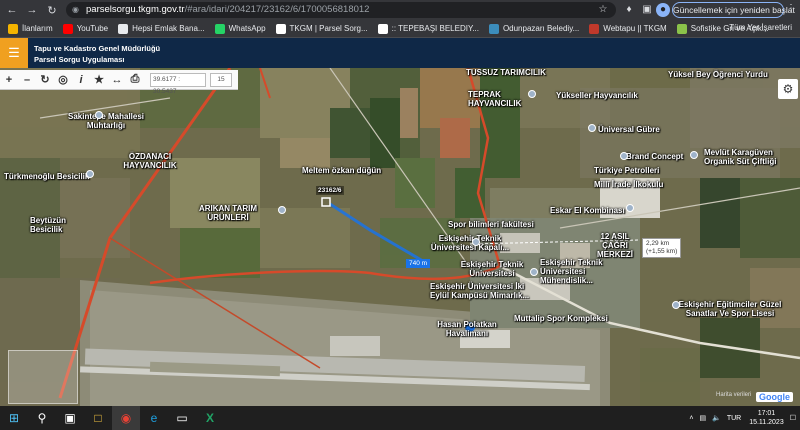 The width and height of the screenshot is (800, 430). I want to click on map-credit: Harita verileri, so click(733, 395).